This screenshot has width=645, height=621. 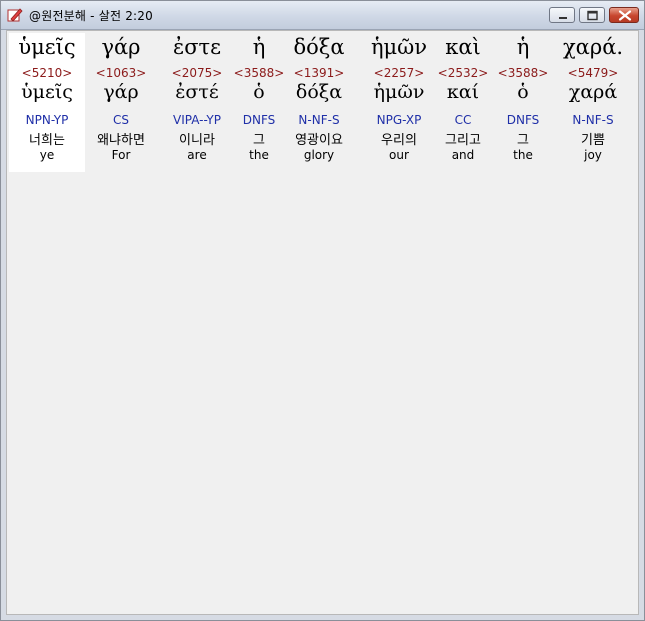 What do you see at coordinates (322, 15) in the screenshot?
I see `title-bar: @원전분해 - 살전 2:20` at bounding box center [322, 15].